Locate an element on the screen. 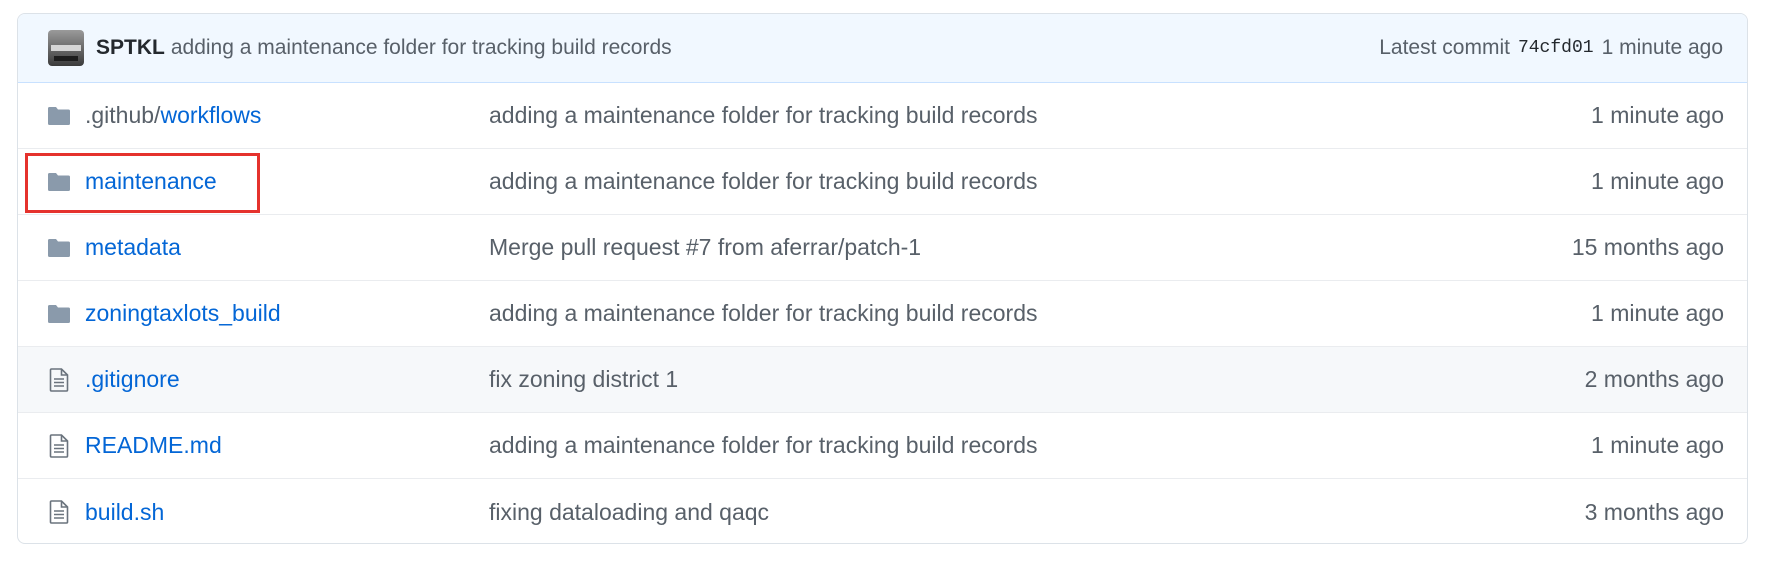 This screenshot has height=568, width=1792. path-prefix: .github/ is located at coordinates (123, 115).